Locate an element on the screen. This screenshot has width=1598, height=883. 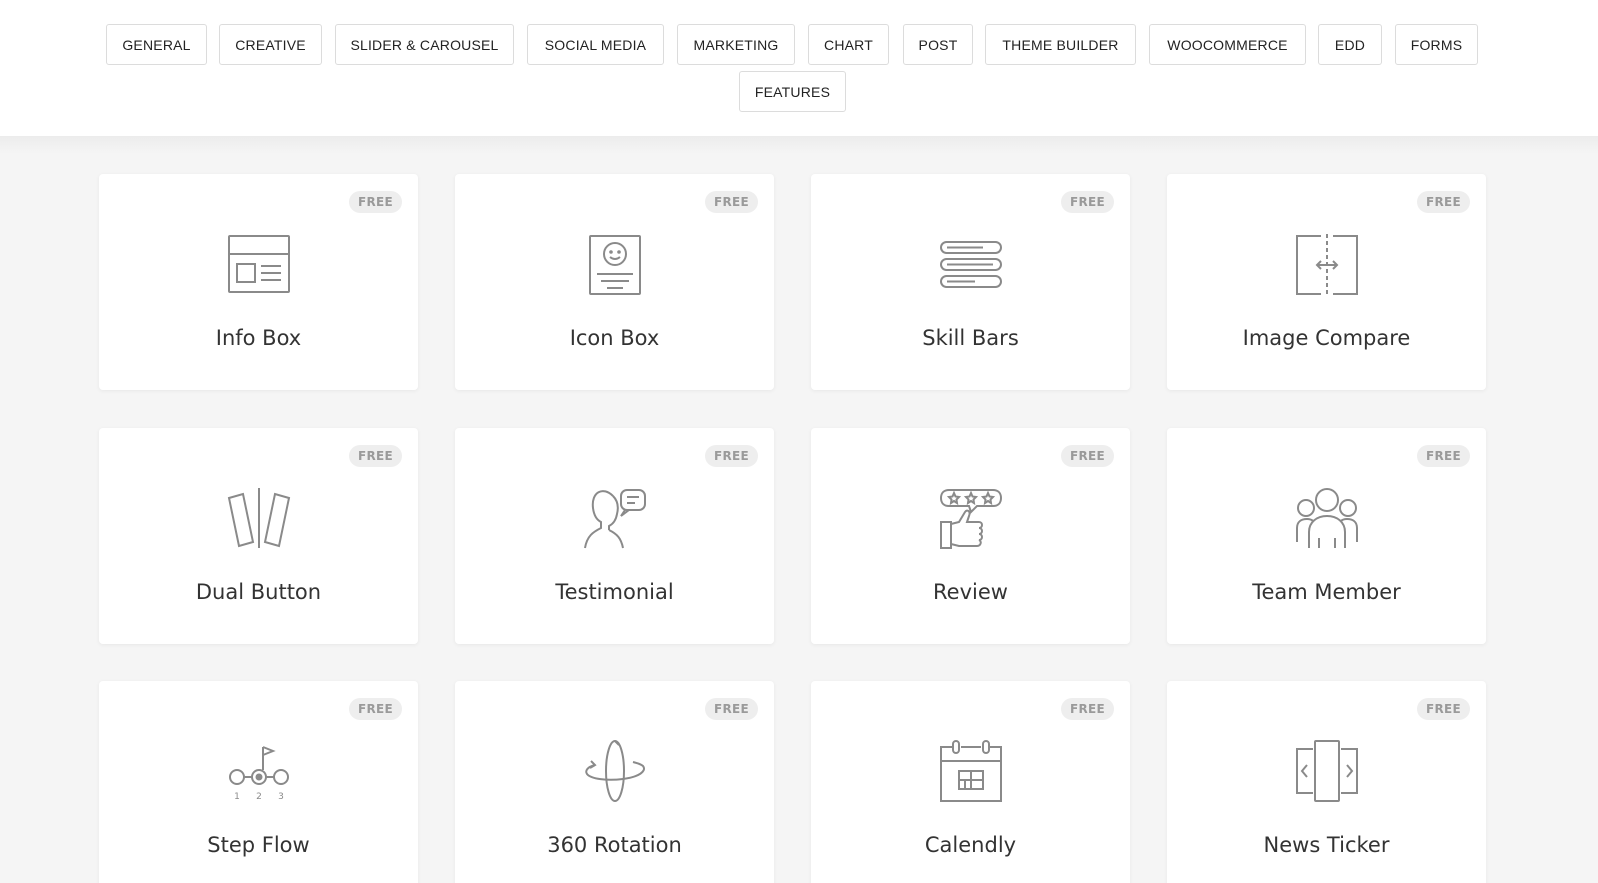
info-box-icon is located at coordinates (259, 264).